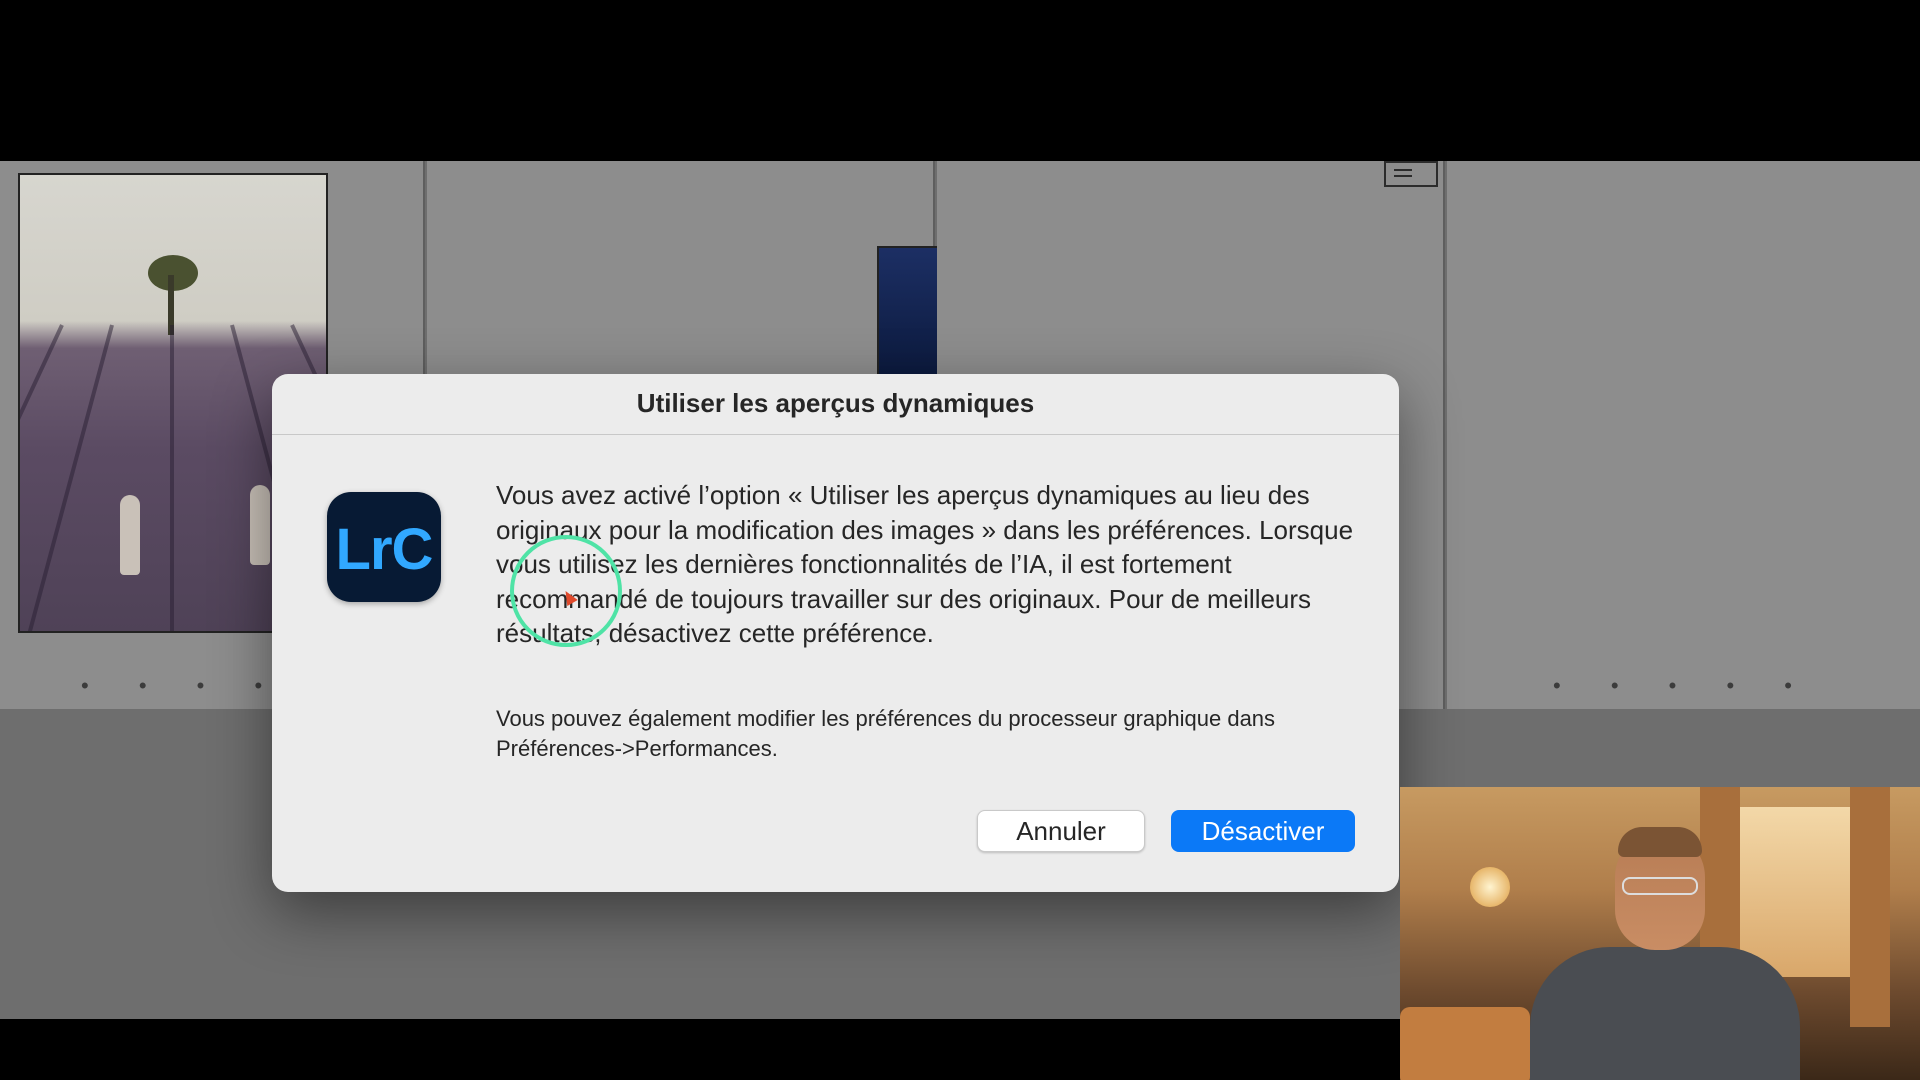 The image size is (1920, 1080). What do you see at coordinates (1660, 933) in the screenshot?
I see `presenter-webcam-overlay` at bounding box center [1660, 933].